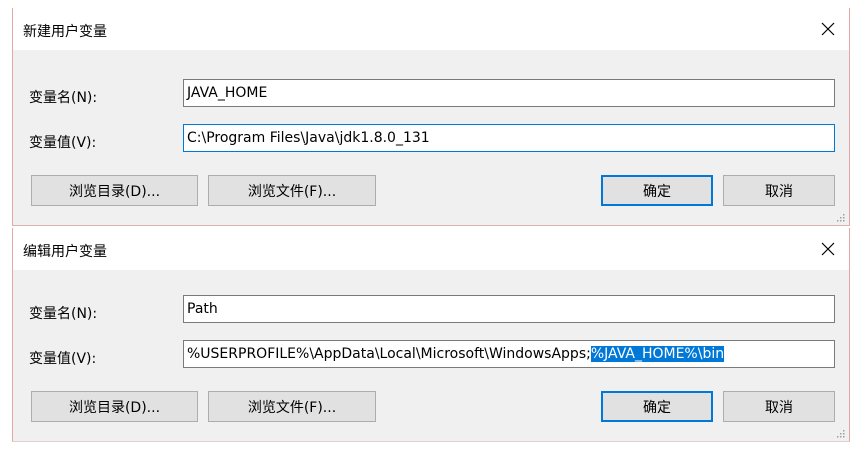 This screenshot has height=455, width=863. Describe the element at coordinates (657, 354) in the screenshot. I see `variable-value-selected-text: %JAVA_HOME%\bin` at that location.